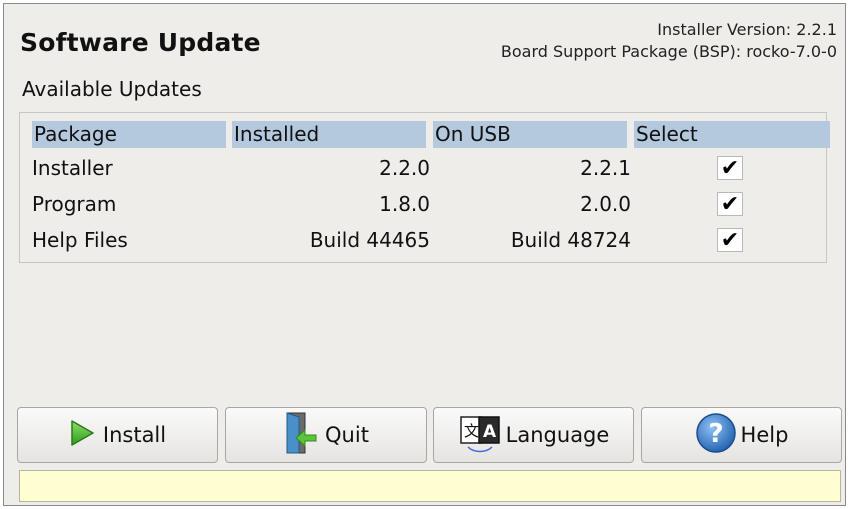 This screenshot has height=509, width=849. Describe the element at coordinates (74, 204) in the screenshot. I see `package-cell: Program` at that location.